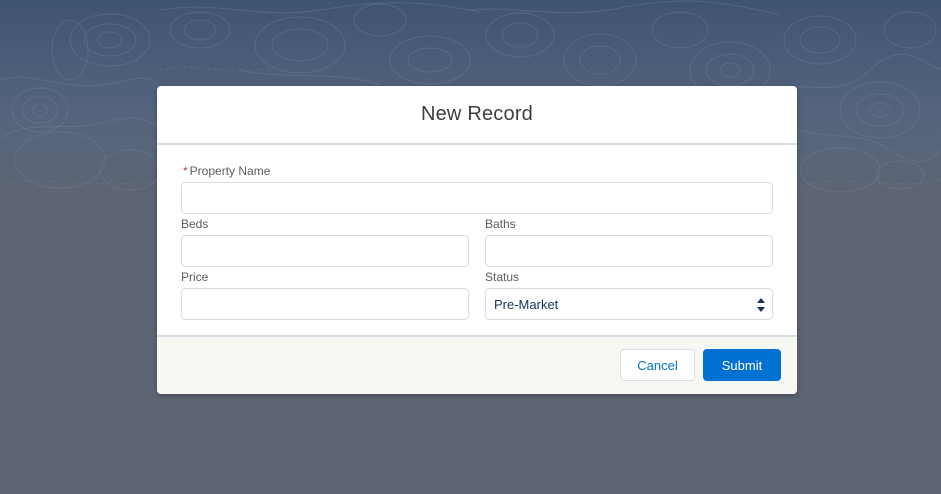 The height and width of the screenshot is (494, 941). What do you see at coordinates (657, 365) in the screenshot?
I see `cancel-button: Cancel` at bounding box center [657, 365].